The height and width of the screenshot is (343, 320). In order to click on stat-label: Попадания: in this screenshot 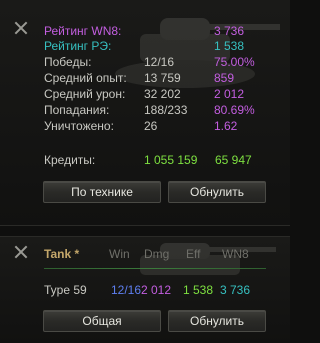, I will do `click(77, 110)`.